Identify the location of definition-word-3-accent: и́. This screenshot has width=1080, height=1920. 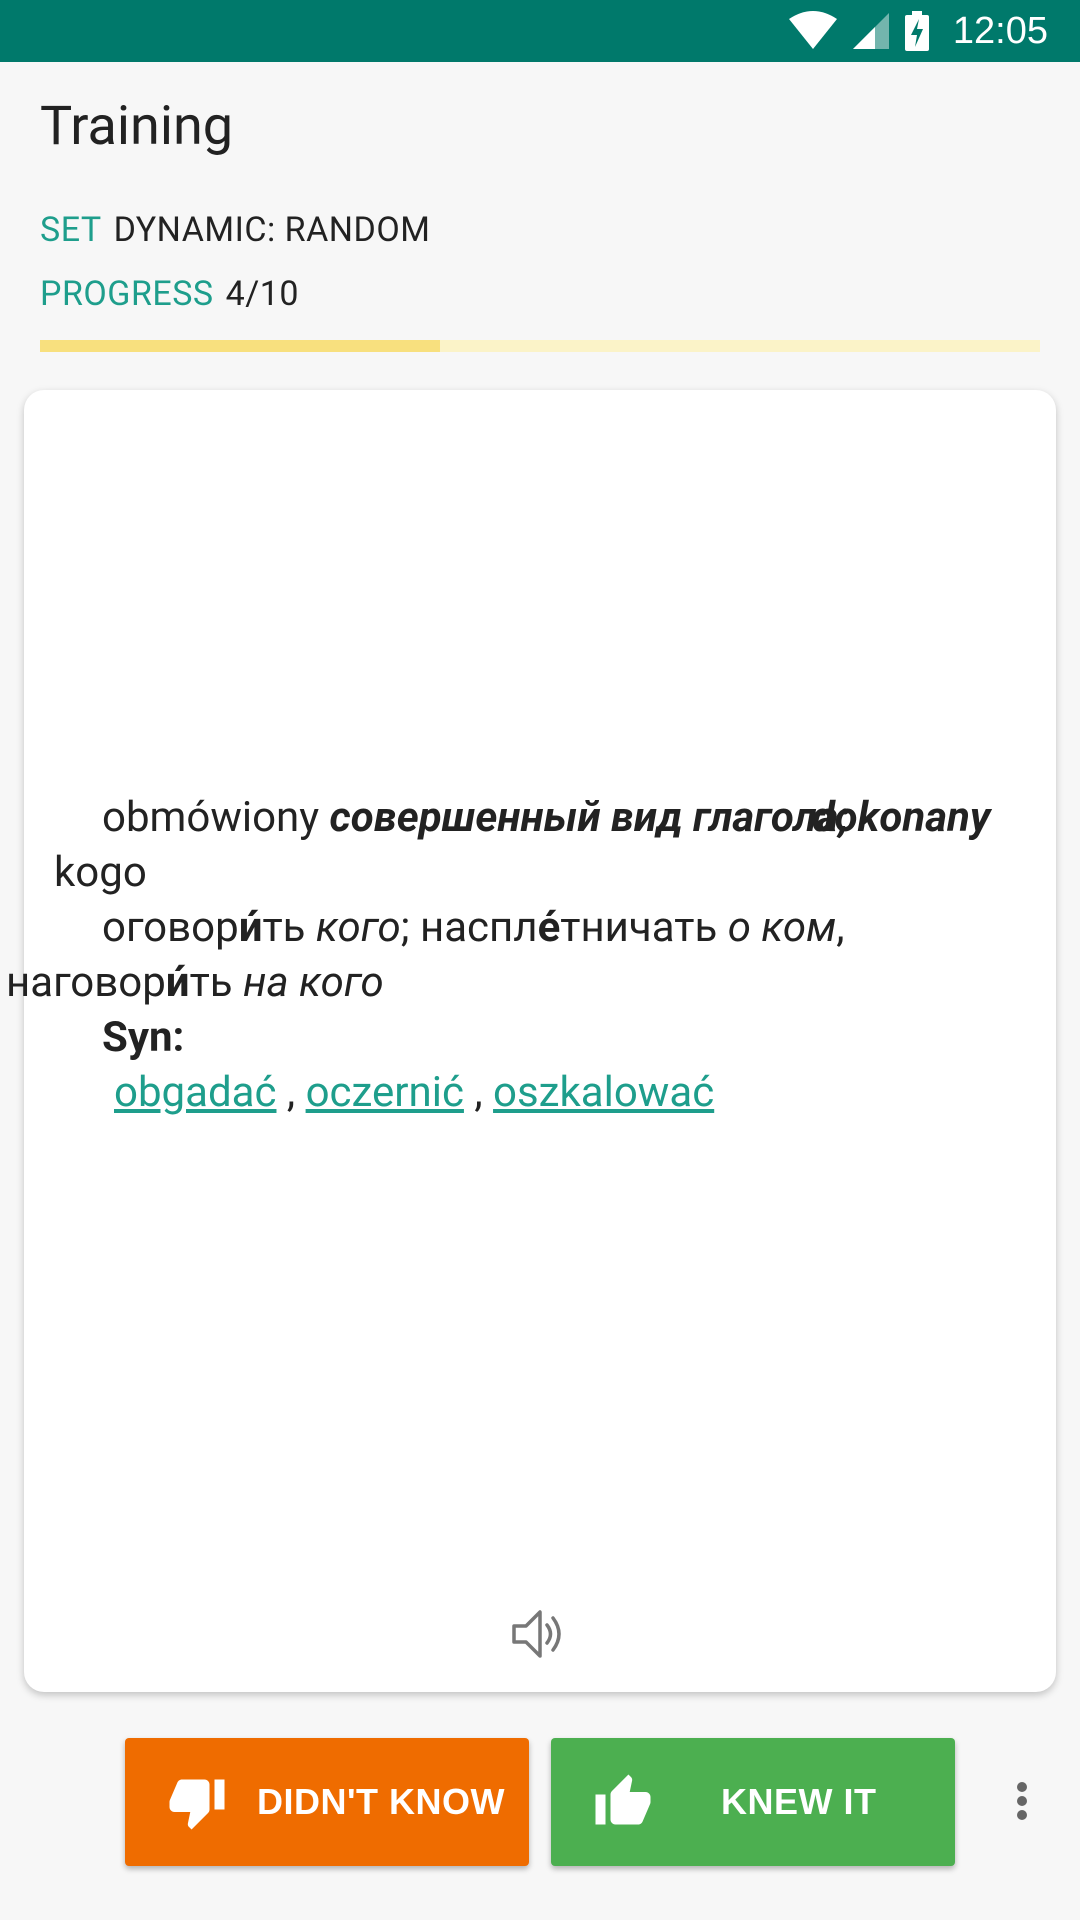
(177, 982).